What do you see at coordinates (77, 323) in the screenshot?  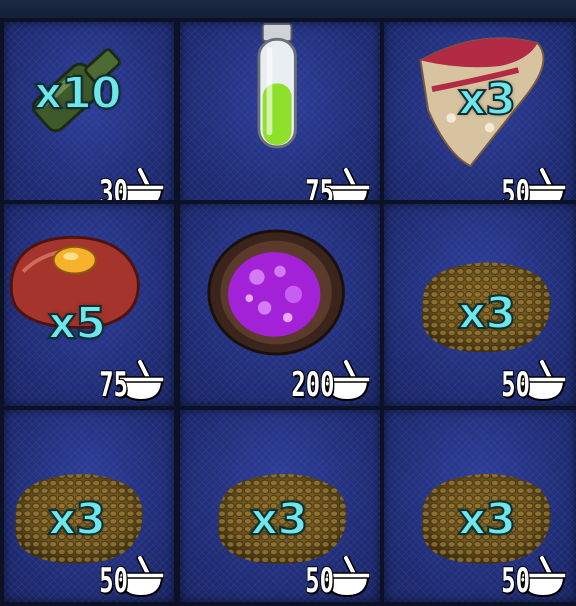 I see `quantity-label: x5` at bounding box center [77, 323].